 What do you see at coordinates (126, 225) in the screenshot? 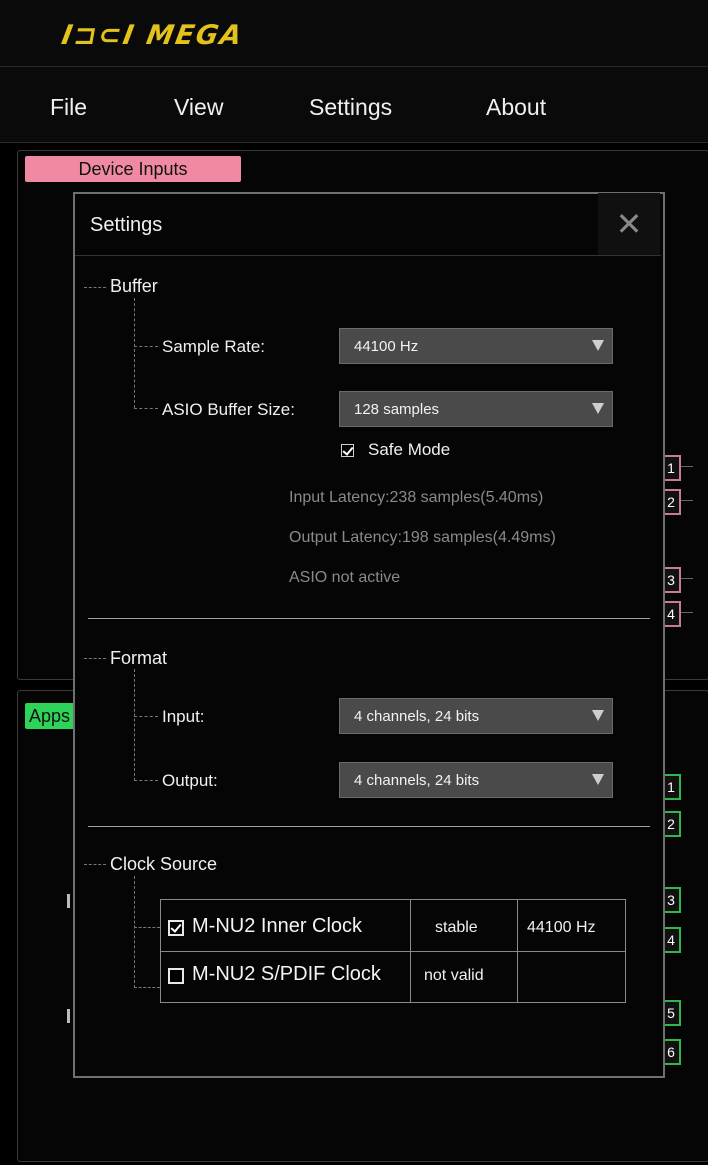
I see `dialog-title: Settings` at bounding box center [126, 225].